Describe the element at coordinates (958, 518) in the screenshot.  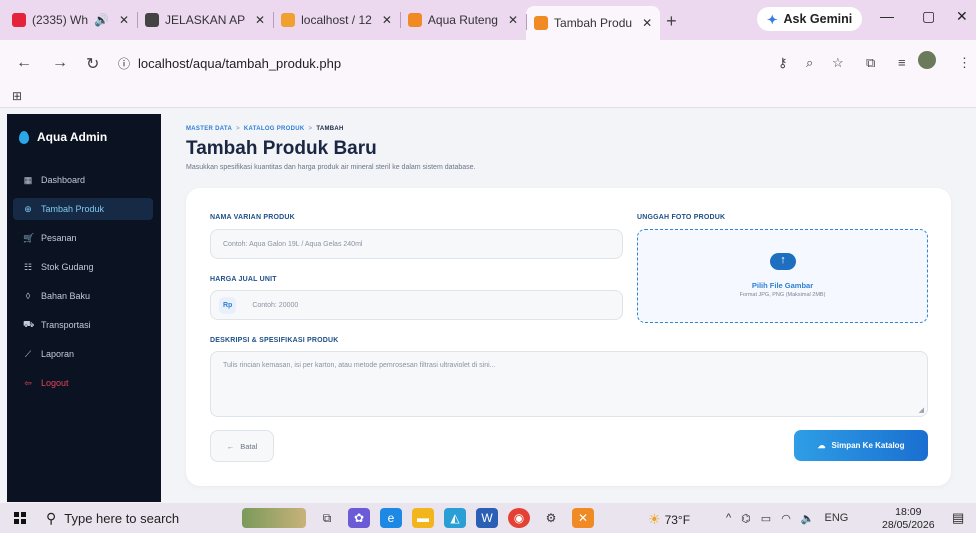
I see `notification-icon: ▤` at that location.